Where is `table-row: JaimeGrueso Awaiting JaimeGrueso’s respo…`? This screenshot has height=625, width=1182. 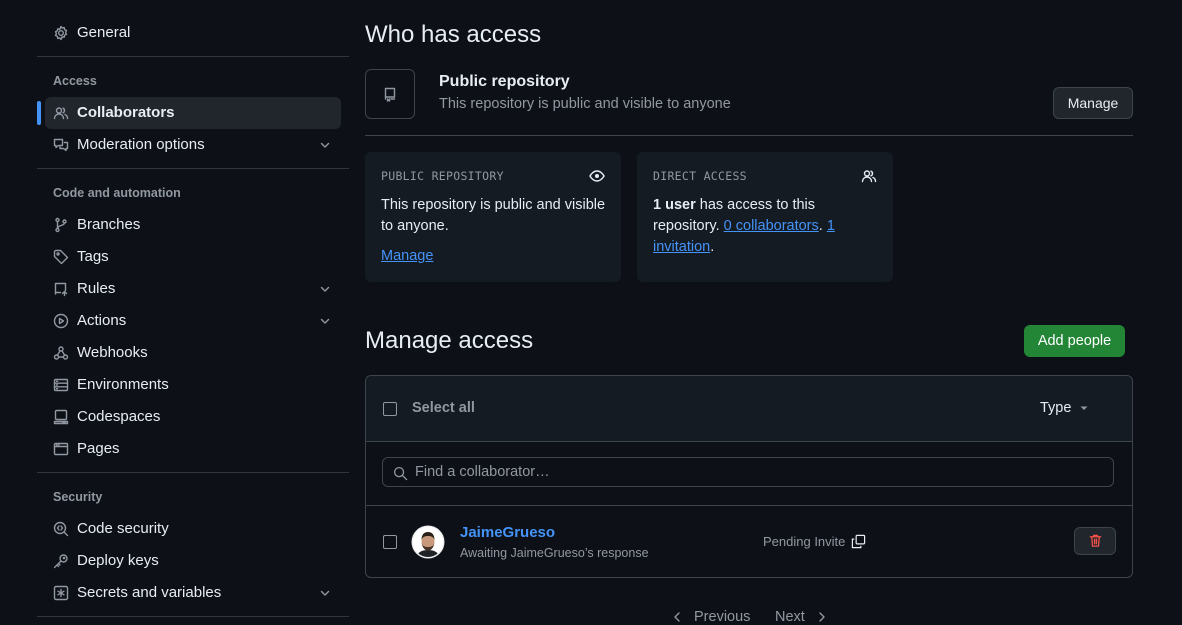
table-row: JaimeGrueso Awaiting JaimeGrueso’s respo… is located at coordinates (749, 541).